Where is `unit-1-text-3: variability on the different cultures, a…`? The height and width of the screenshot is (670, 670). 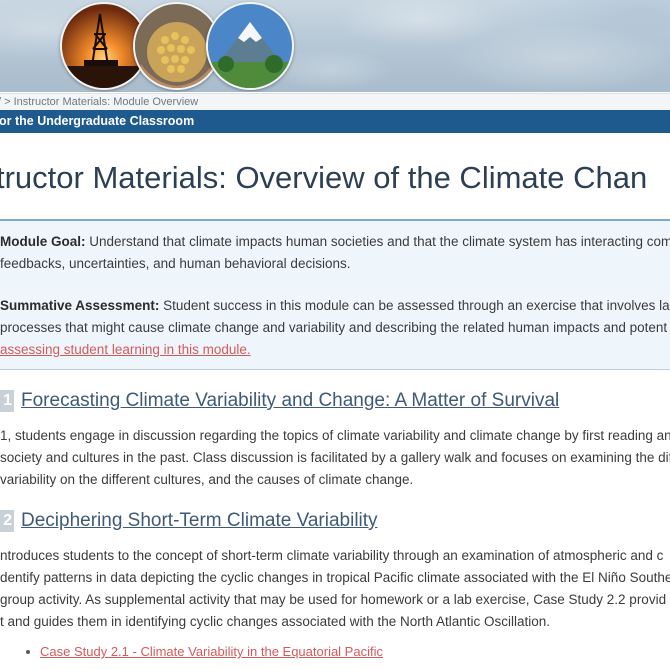
unit-1-text-3: variability on the different cultures, a… is located at coordinates (207, 479).